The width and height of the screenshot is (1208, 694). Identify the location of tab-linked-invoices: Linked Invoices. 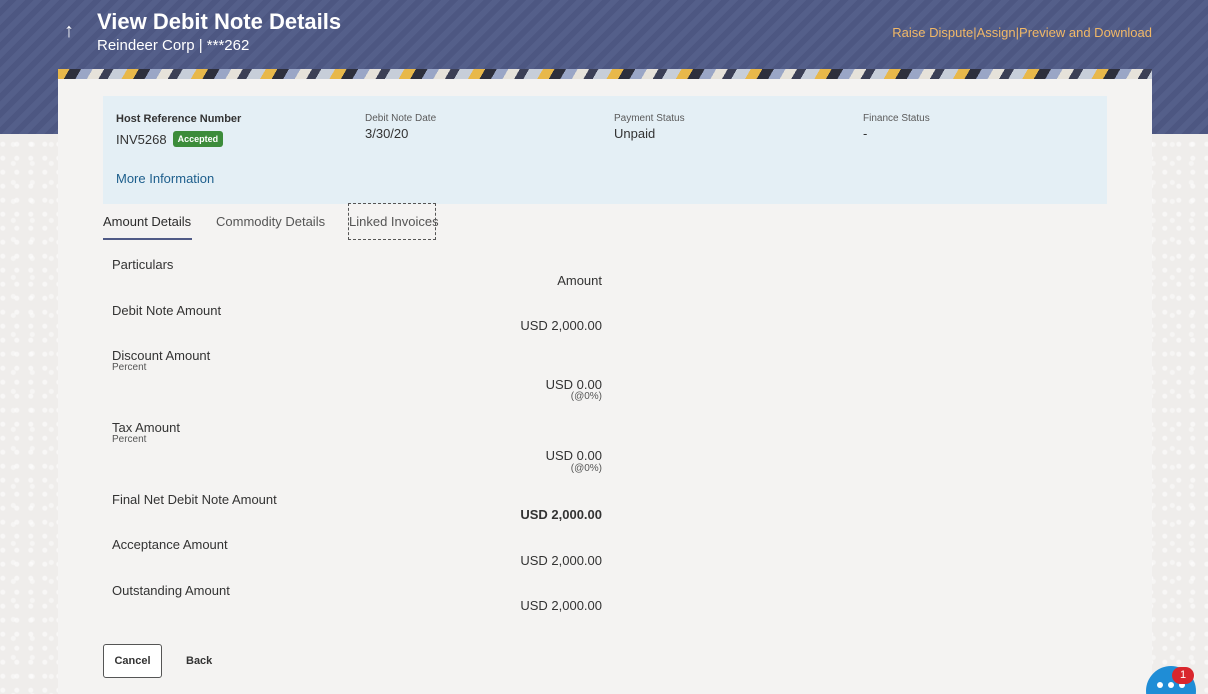
(393, 221).